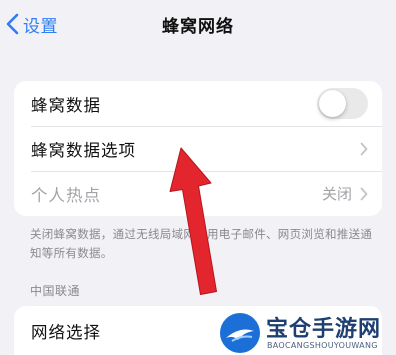 This screenshot has height=355, width=396. I want to click on cellular-data-label: 蜂窝数据, so click(66, 105).